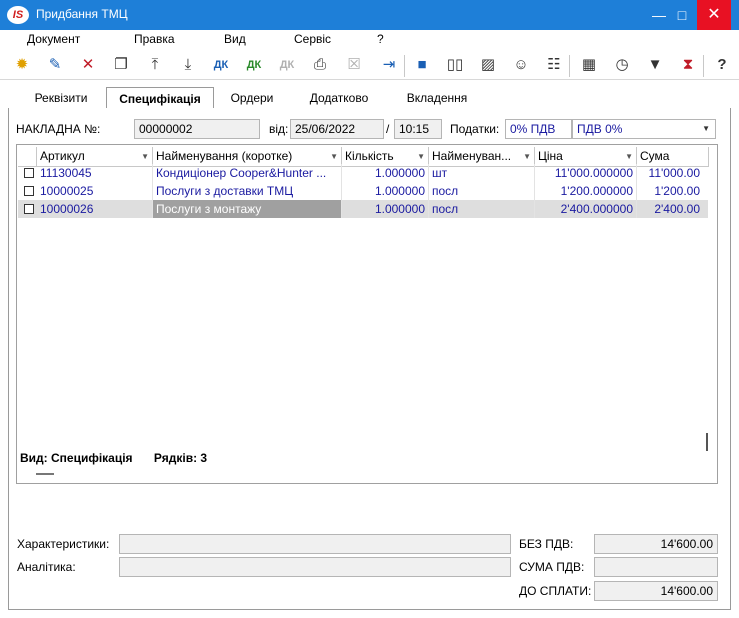 Image resolution: width=739 pixels, height=618 pixels. What do you see at coordinates (422, 65) in the screenshot?
I see `save-icon: ■` at bounding box center [422, 65].